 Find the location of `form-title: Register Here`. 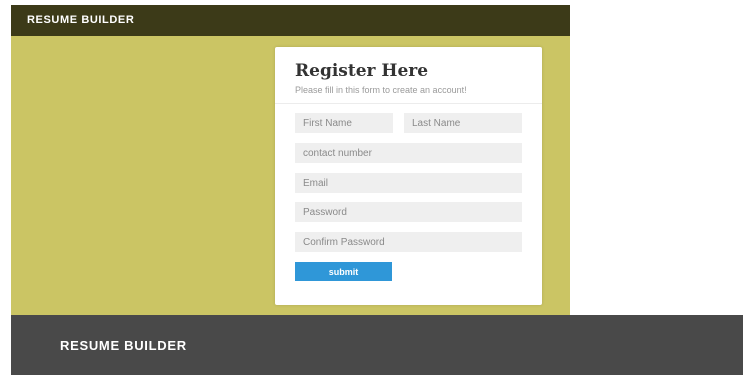

form-title: Register Here is located at coordinates (362, 71).